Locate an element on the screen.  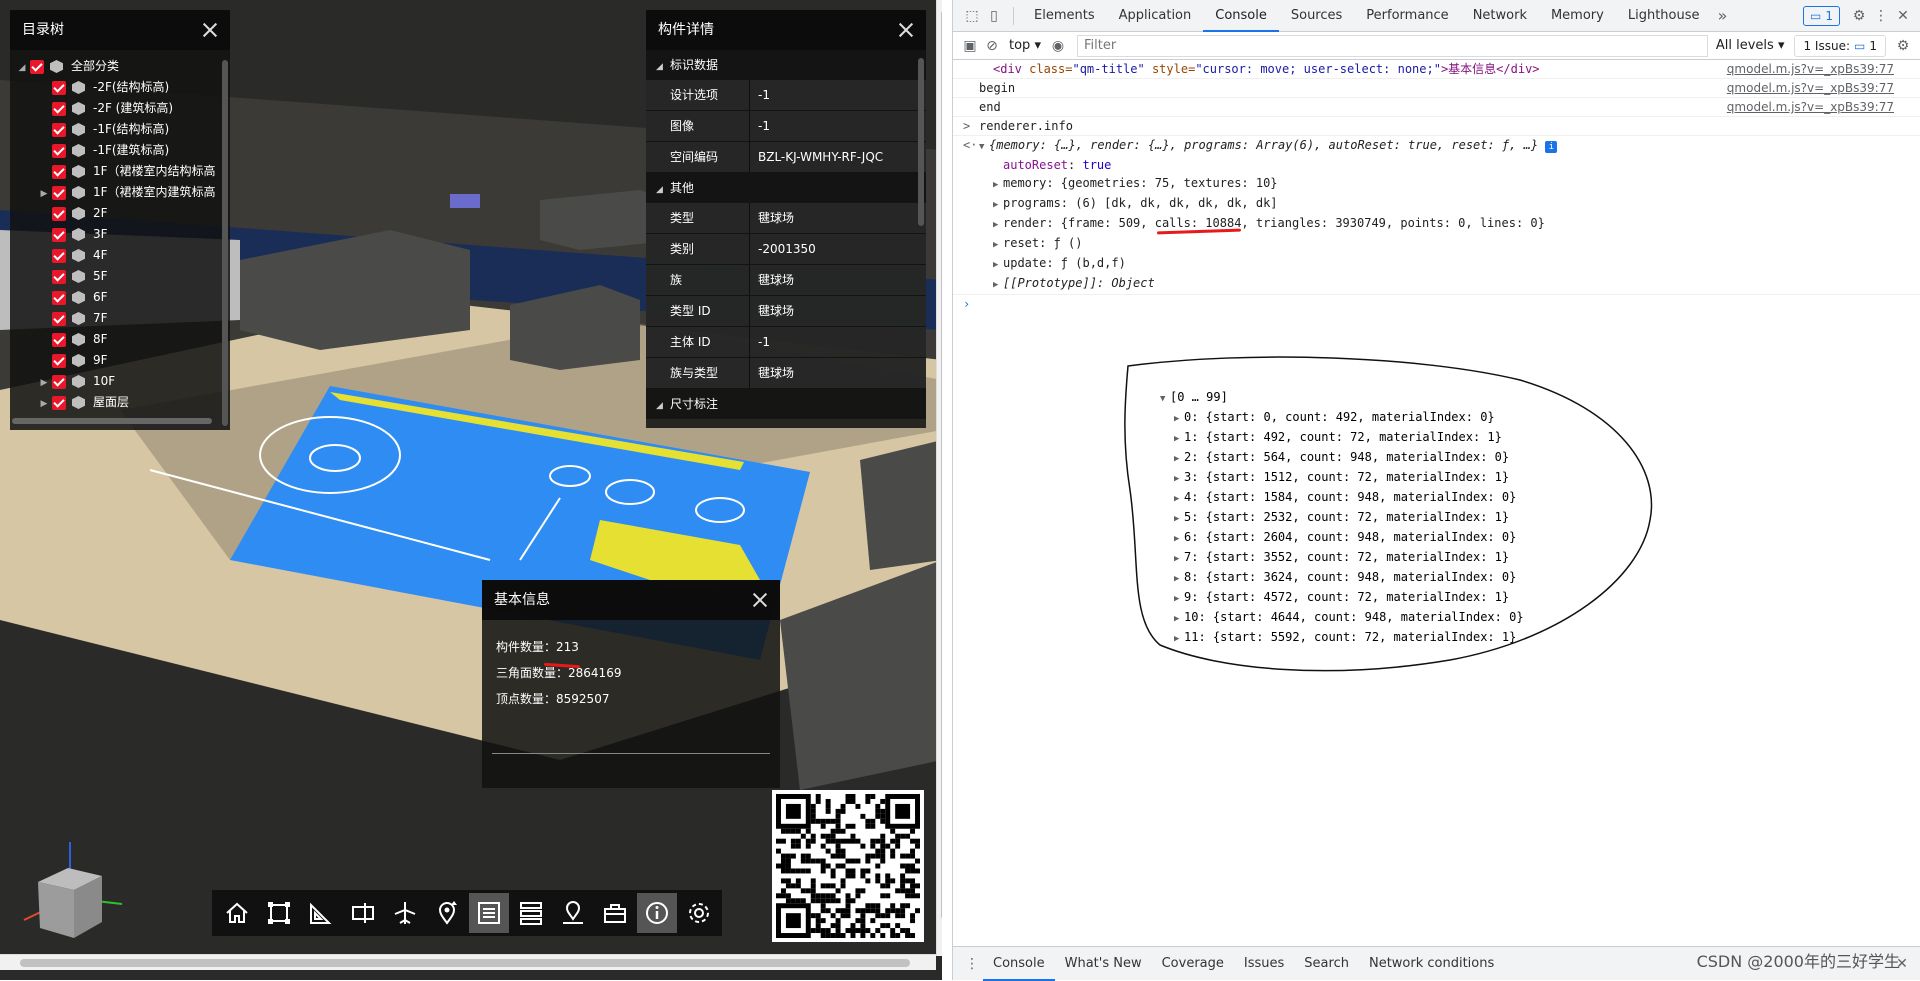
tree-item: 4F is located at coordinates (120, 255).